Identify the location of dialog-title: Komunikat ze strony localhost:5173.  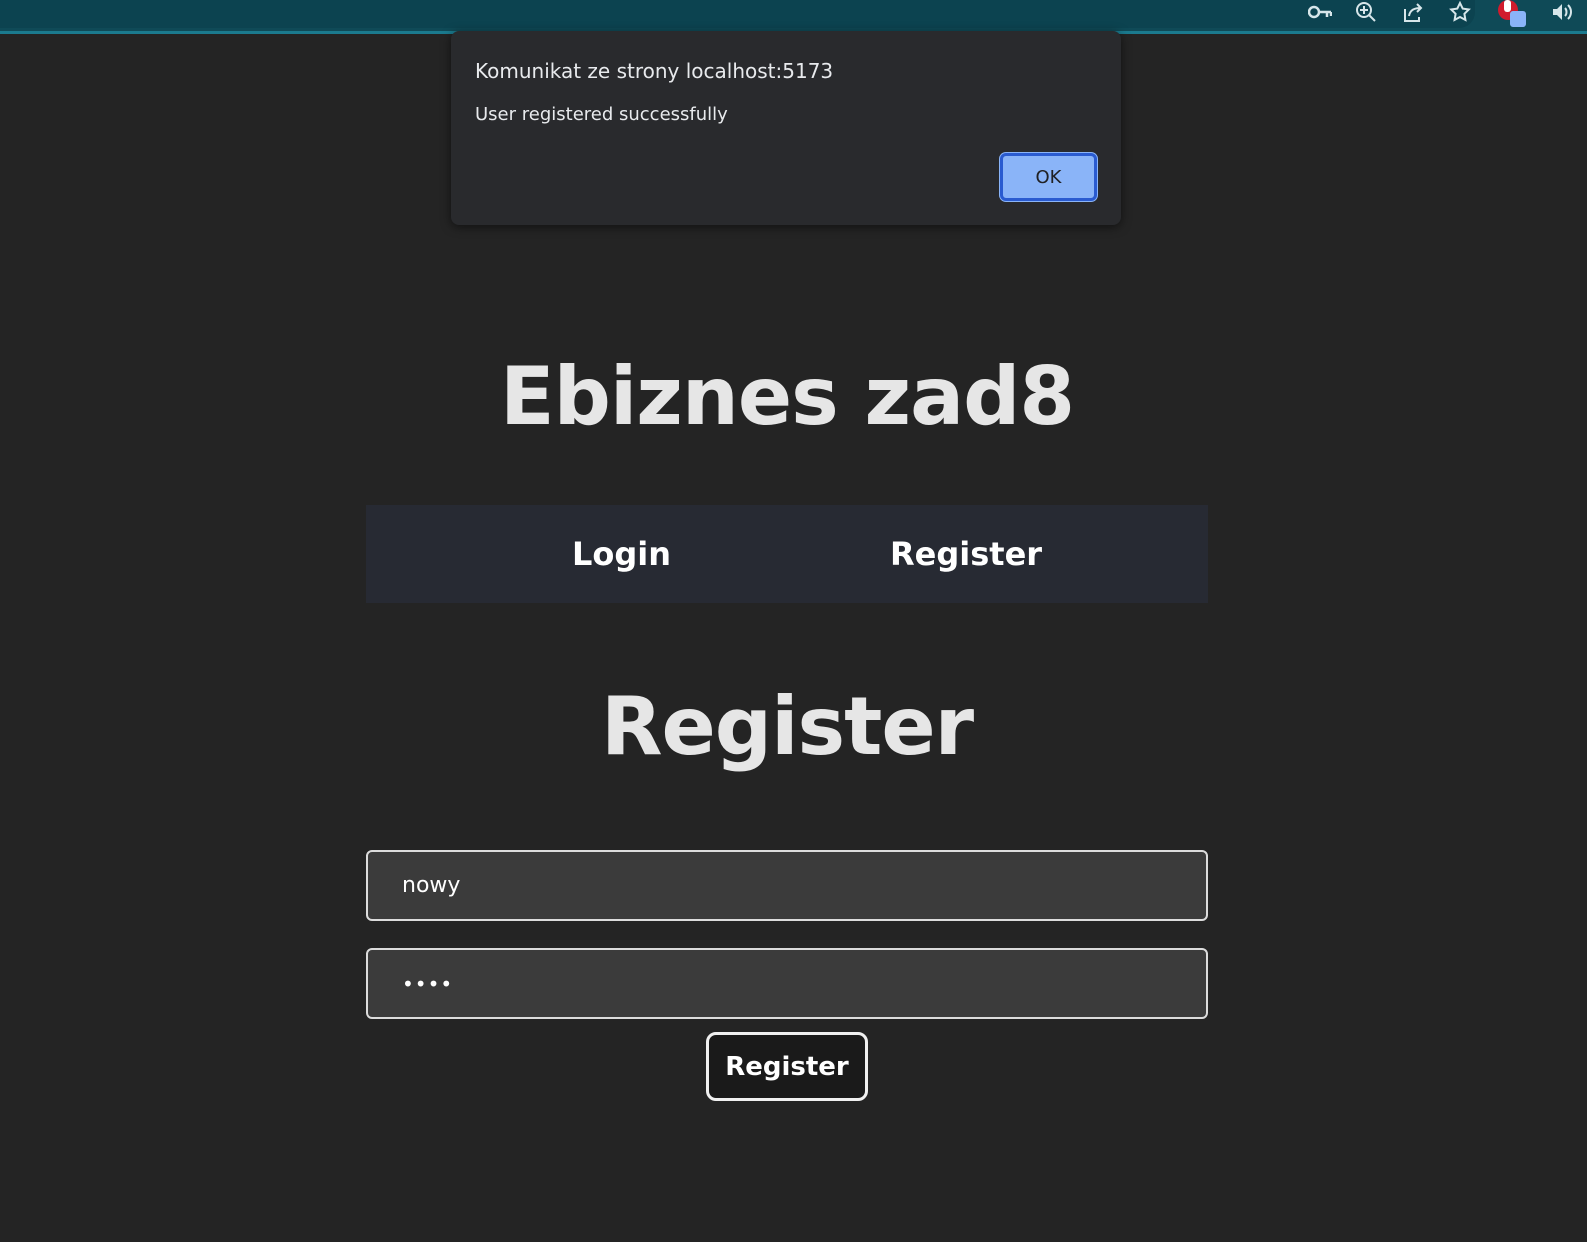
(654, 71).